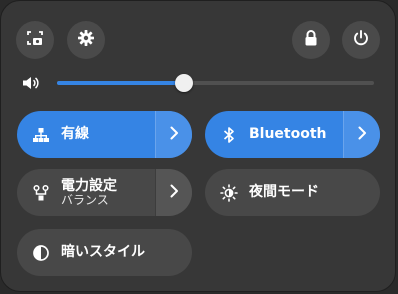 The width and height of the screenshot is (398, 294). I want to click on lock-icon, so click(311, 40).